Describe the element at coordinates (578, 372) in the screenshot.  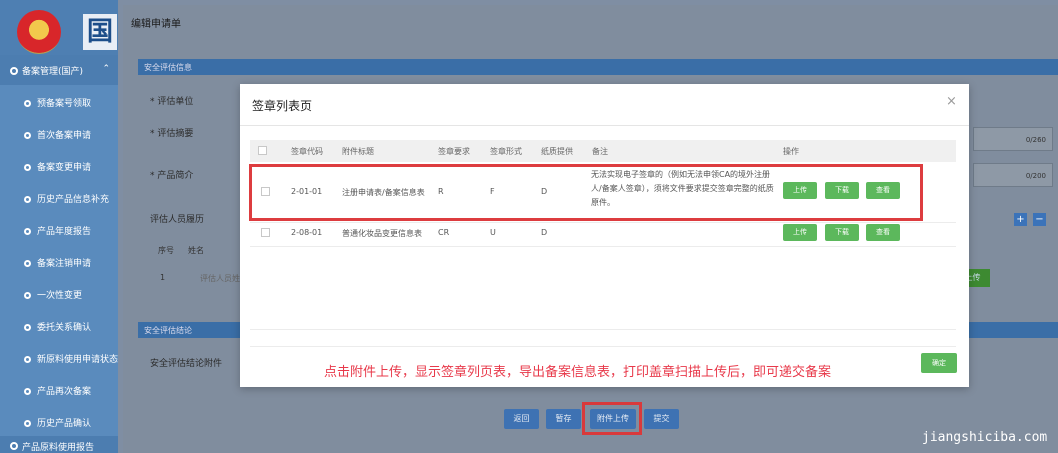
I see `instruction-annotation: 点击附件上传，显示签章列页表，导出备案信息表，打印盖章扫描上传后，即可递交备案` at that location.